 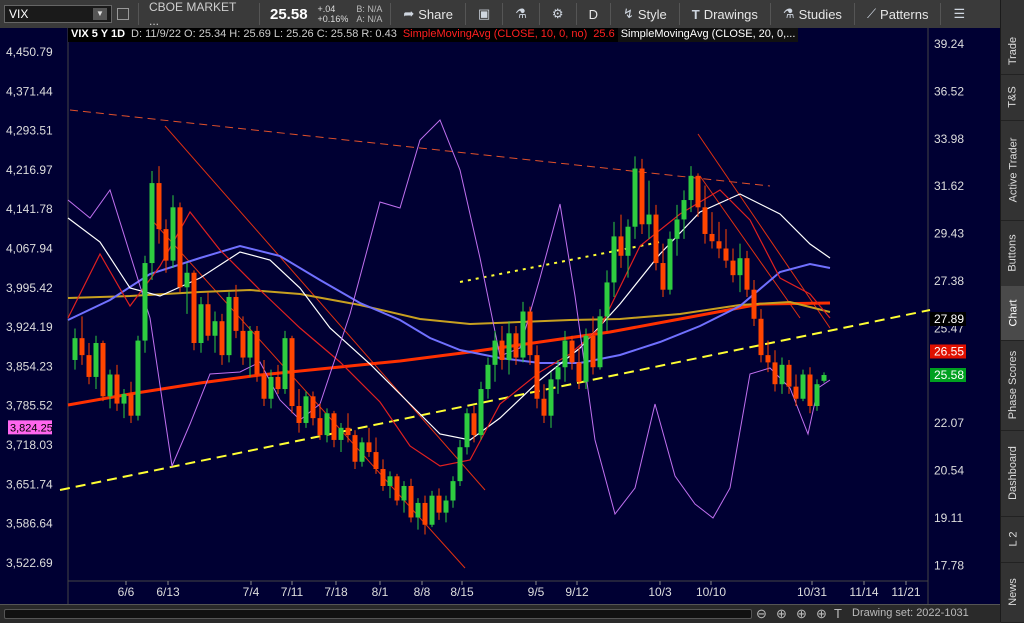 I want to click on horizontal-scrollbar, so click(x=378, y=614).